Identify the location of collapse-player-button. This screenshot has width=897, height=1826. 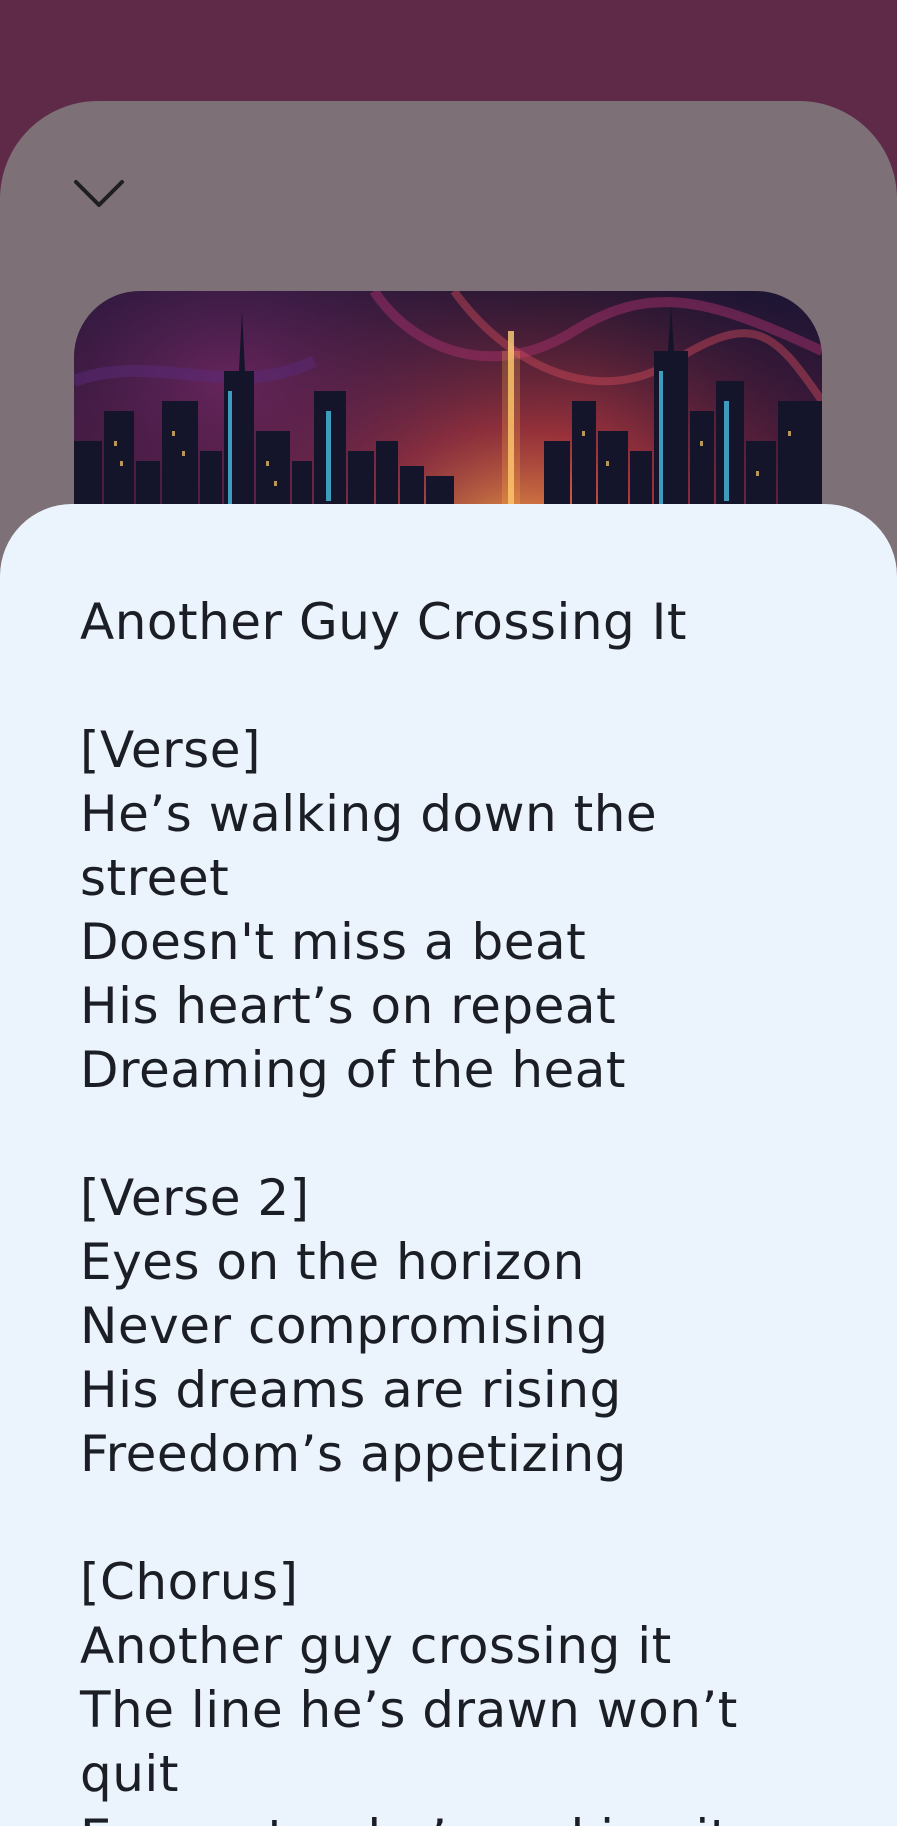
(99, 194).